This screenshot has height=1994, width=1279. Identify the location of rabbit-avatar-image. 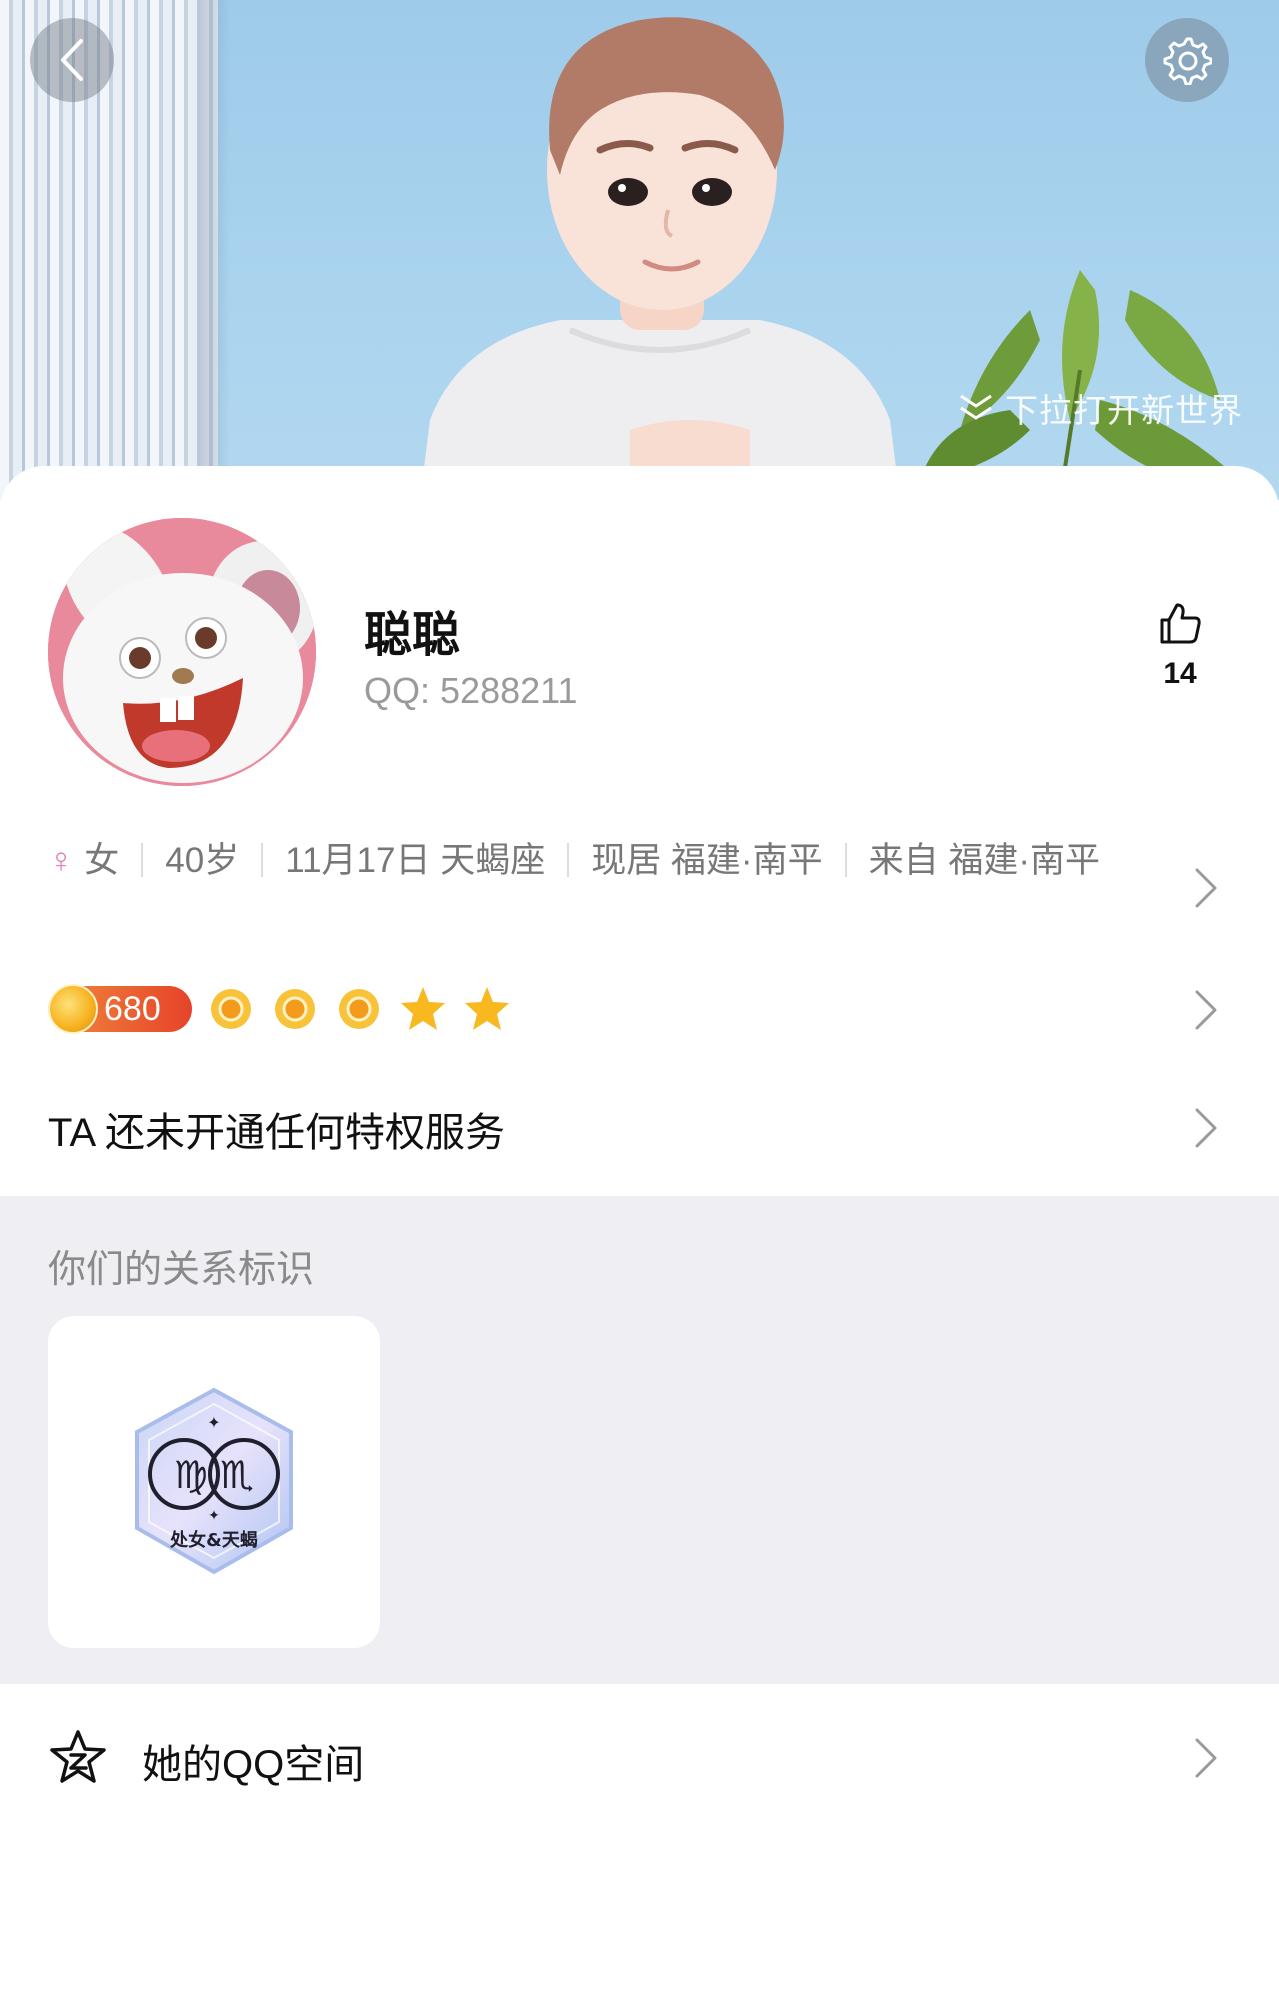
(182, 652).